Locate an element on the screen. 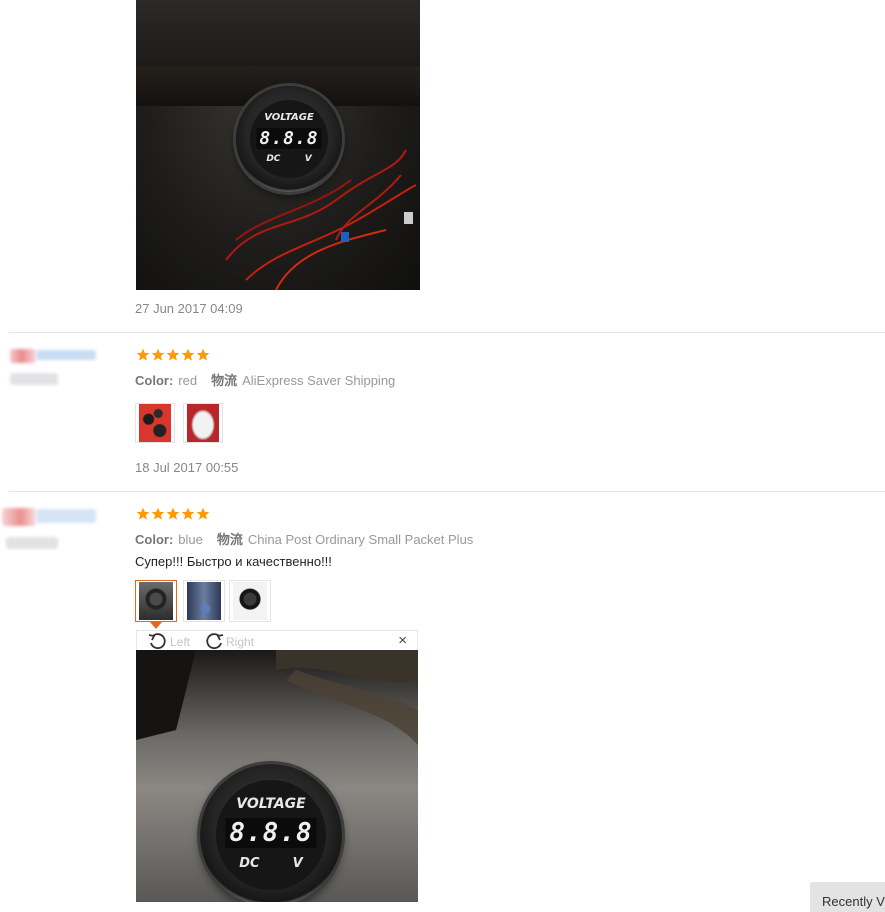 The height and width of the screenshot is (912, 885). review-date: 27 Jun 2017 04:09 is located at coordinates (189, 308).